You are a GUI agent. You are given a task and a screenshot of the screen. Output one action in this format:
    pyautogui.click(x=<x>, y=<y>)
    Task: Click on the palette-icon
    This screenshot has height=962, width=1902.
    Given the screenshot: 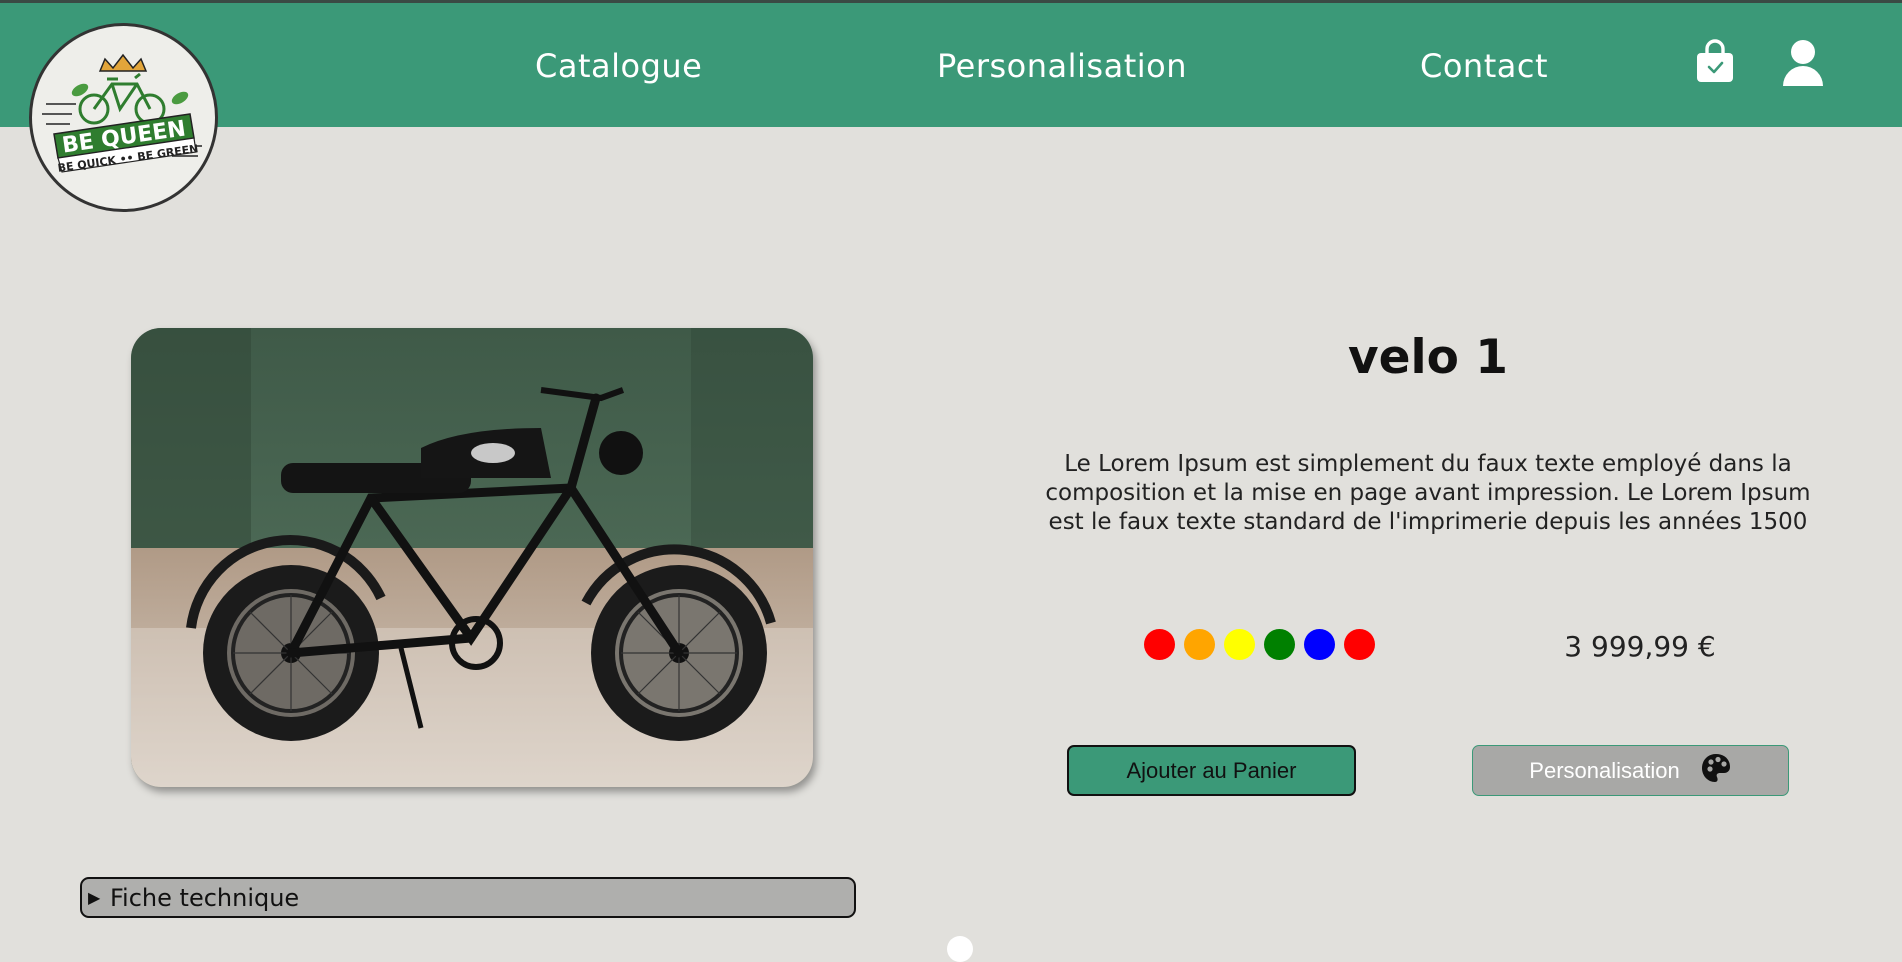 What is the action you would take?
    pyautogui.click(x=1716, y=771)
    